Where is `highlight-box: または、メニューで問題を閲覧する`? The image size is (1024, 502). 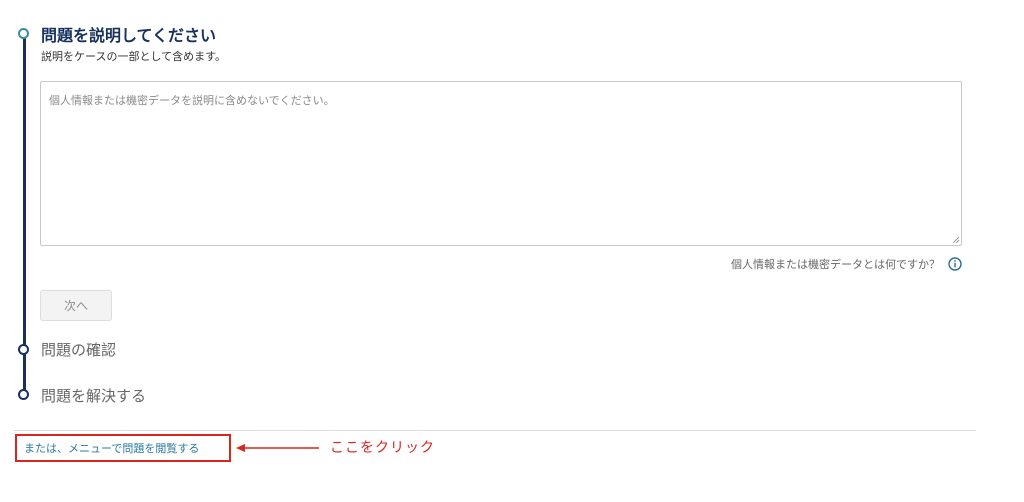 highlight-box: または、メニューで問題を閲覧する is located at coordinates (123, 448).